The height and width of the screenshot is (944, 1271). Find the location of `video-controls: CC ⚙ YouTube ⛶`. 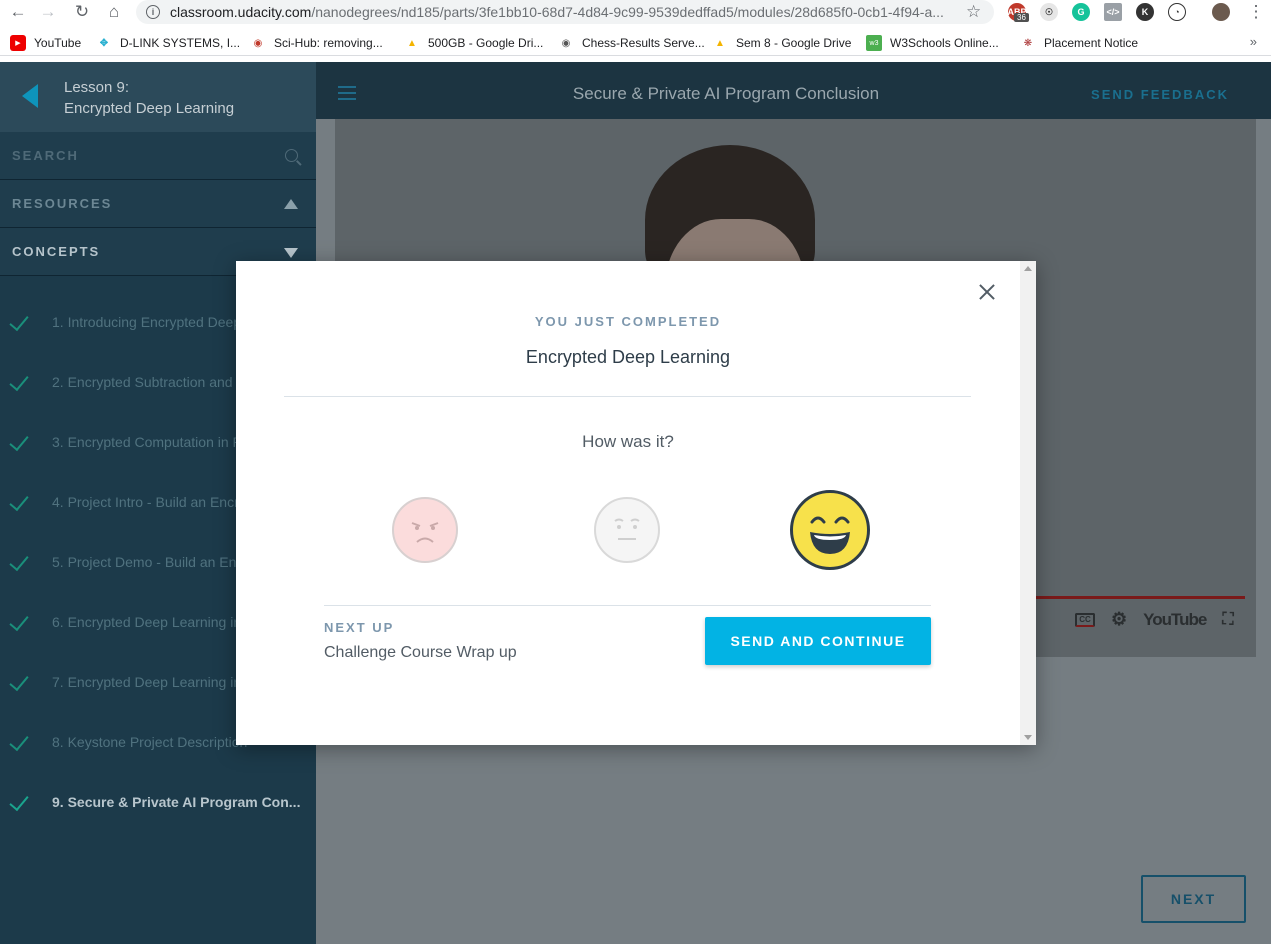

video-controls: CC ⚙ YouTube ⛶ is located at coordinates (1154, 619).